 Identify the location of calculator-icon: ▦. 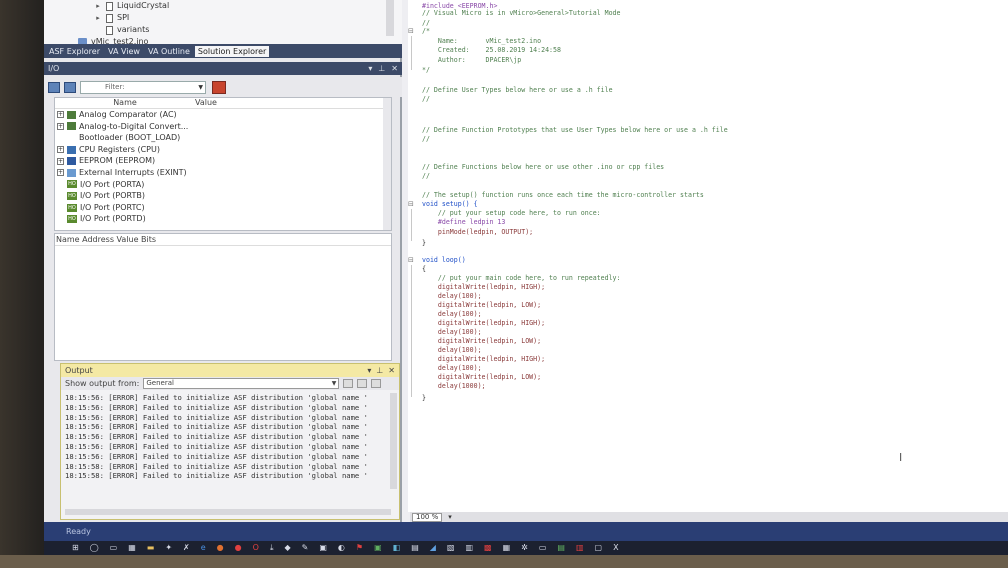
(132, 548).